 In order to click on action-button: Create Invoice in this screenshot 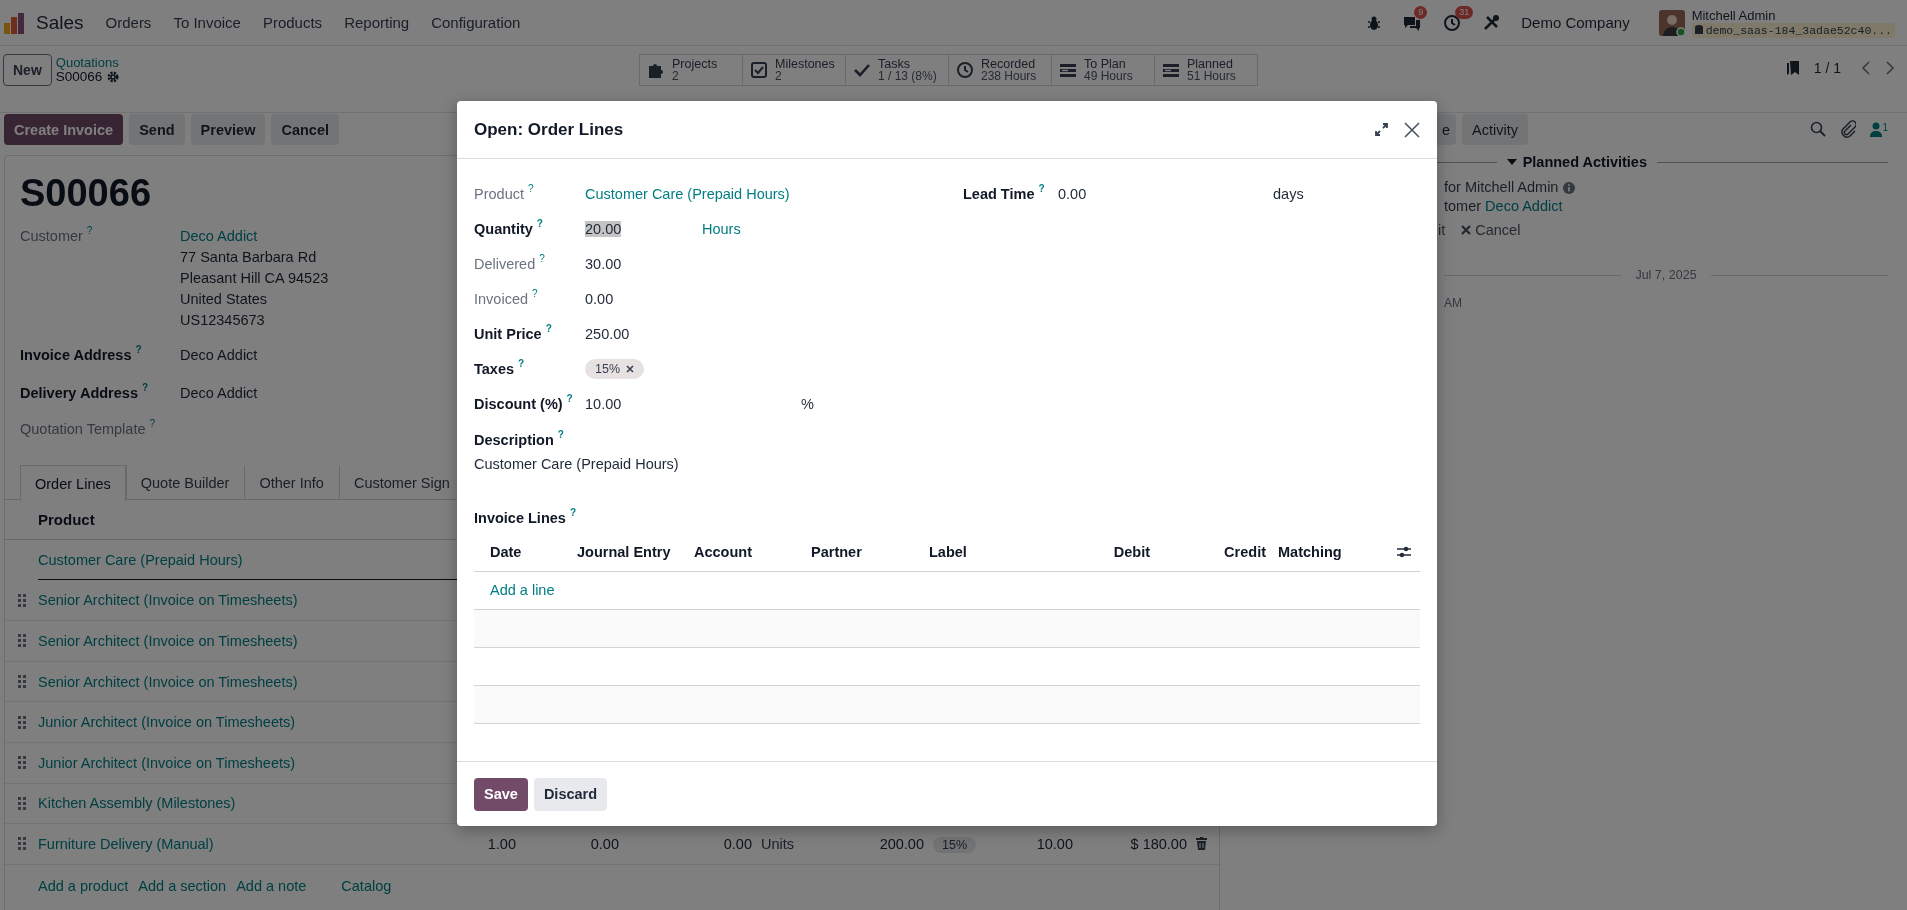, I will do `click(64, 129)`.